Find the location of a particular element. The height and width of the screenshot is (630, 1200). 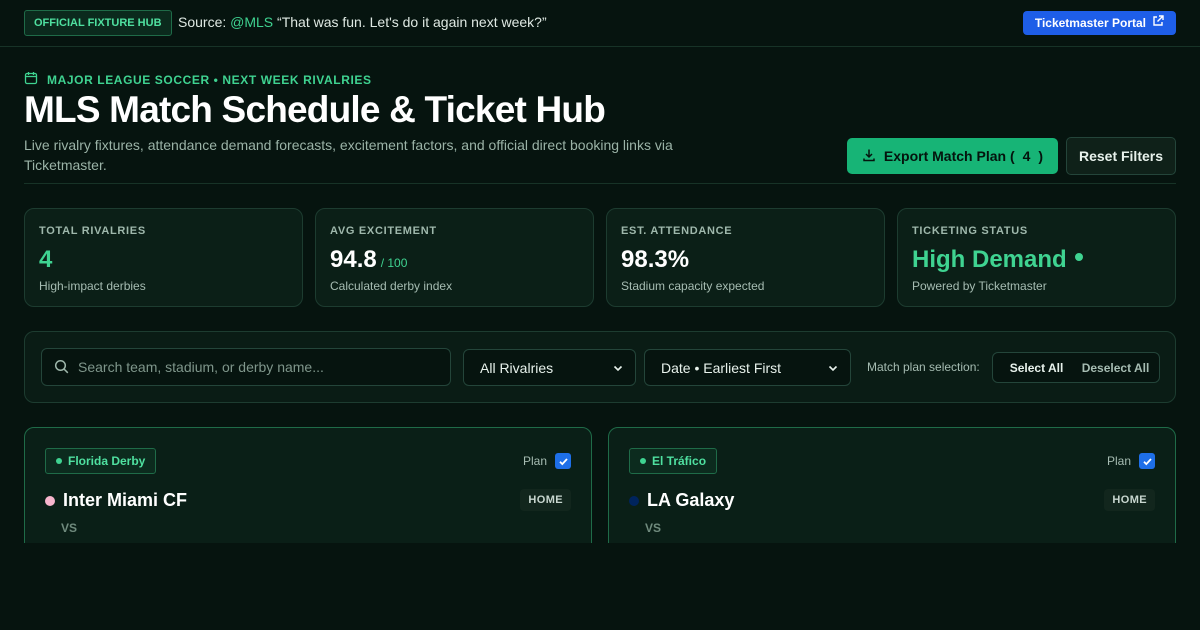

derby-name: Florida Derby is located at coordinates (107, 461).